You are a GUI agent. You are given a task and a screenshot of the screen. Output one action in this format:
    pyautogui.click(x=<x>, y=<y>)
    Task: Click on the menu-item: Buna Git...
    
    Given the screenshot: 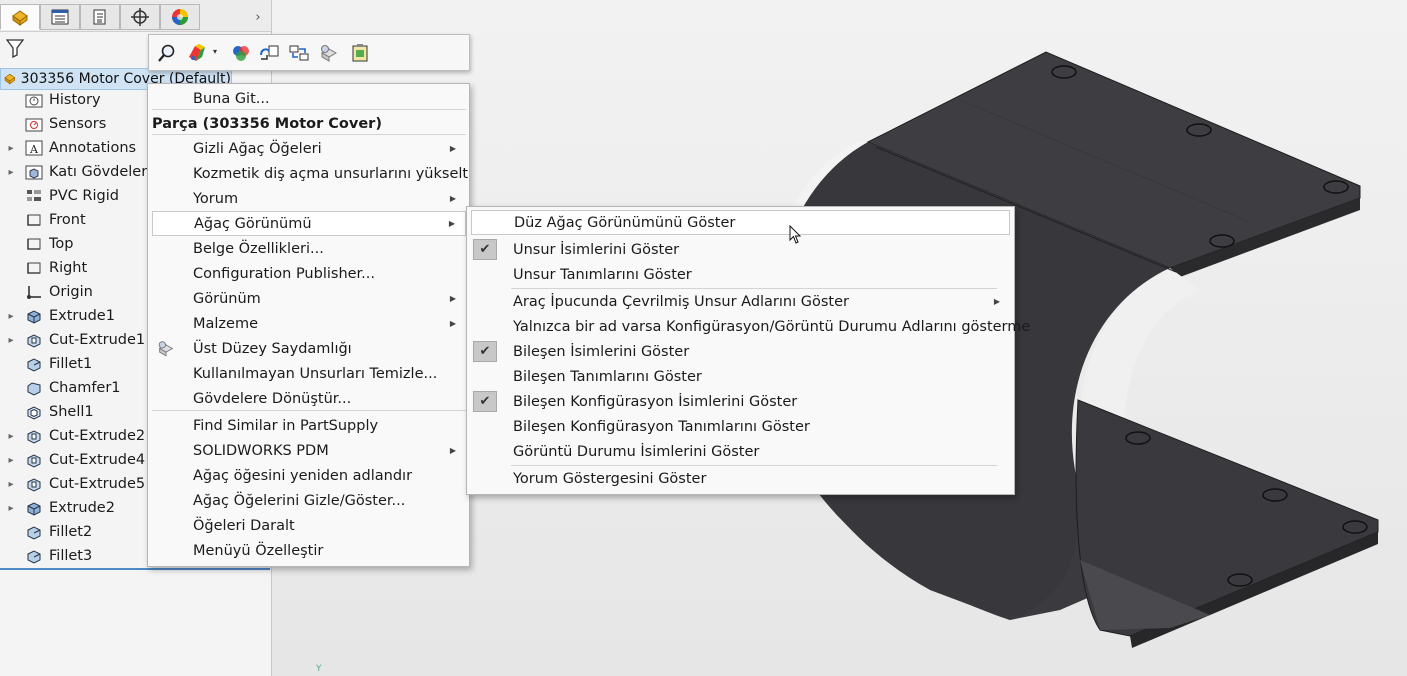 What is the action you would take?
    pyautogui.click(x=309, y=98)
    